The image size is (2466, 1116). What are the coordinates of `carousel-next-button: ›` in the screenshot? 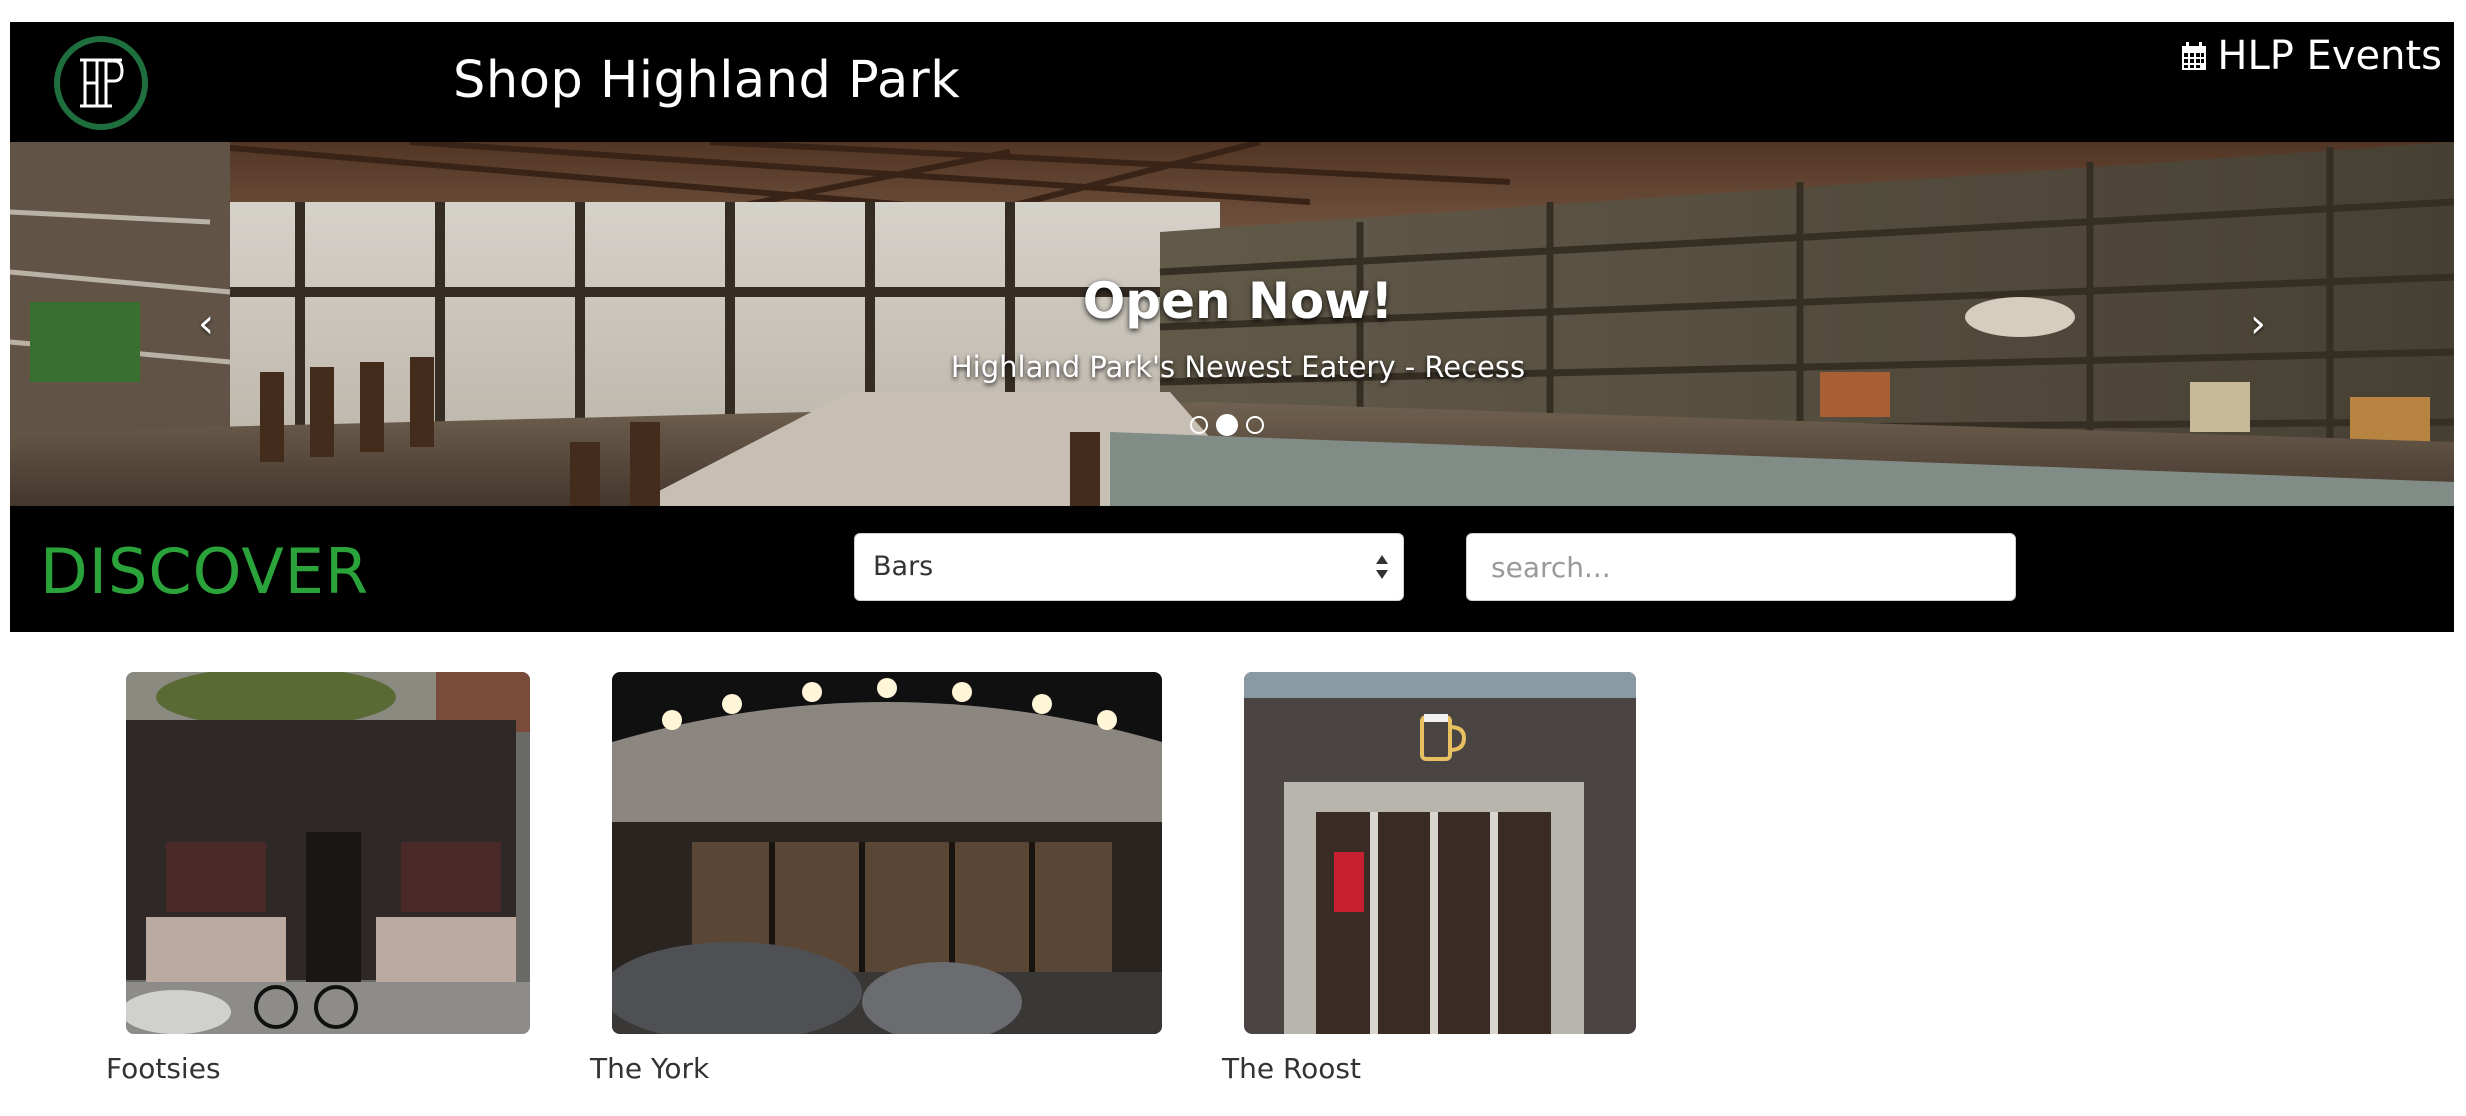 It's located at (2258, 324).